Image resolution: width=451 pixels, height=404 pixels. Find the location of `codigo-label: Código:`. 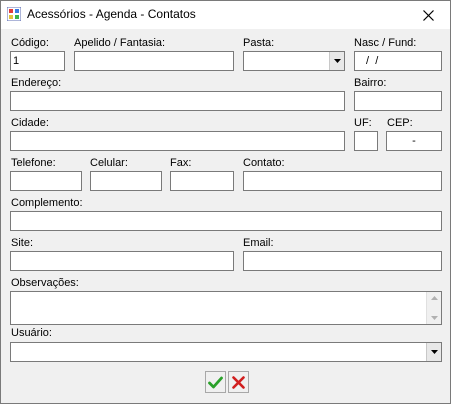

codigo-label: Código: is located at coordinates (30, 43).